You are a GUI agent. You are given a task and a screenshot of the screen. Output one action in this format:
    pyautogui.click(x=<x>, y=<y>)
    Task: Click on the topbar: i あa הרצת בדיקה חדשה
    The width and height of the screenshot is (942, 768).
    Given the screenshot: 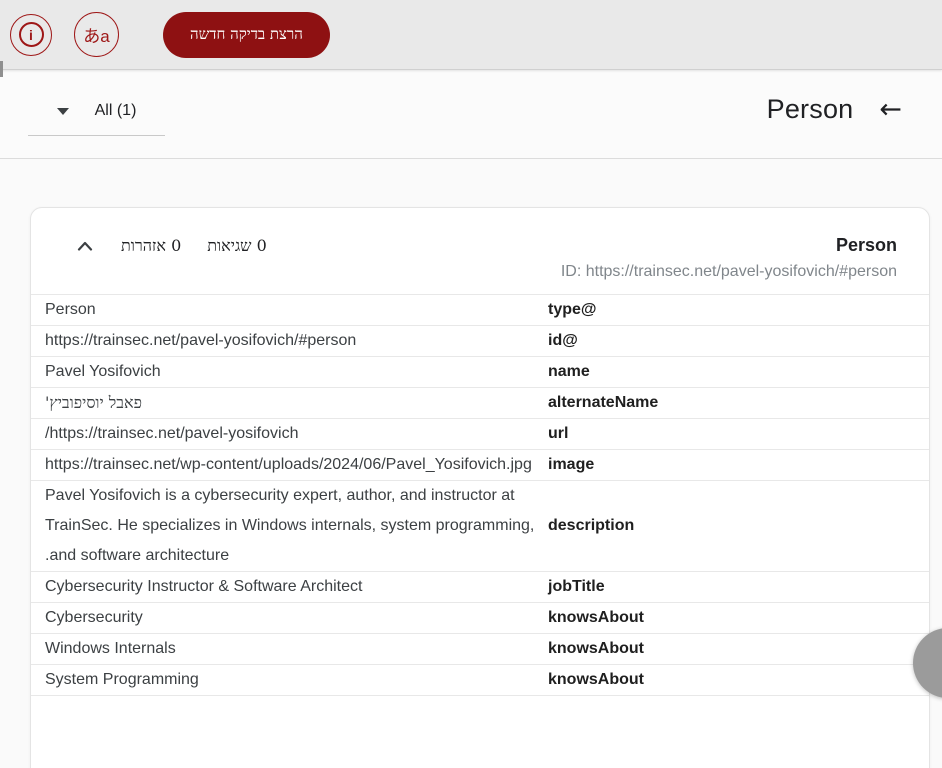 What is the action you would take?
    pyautogui.click(x=471, y=35)
    